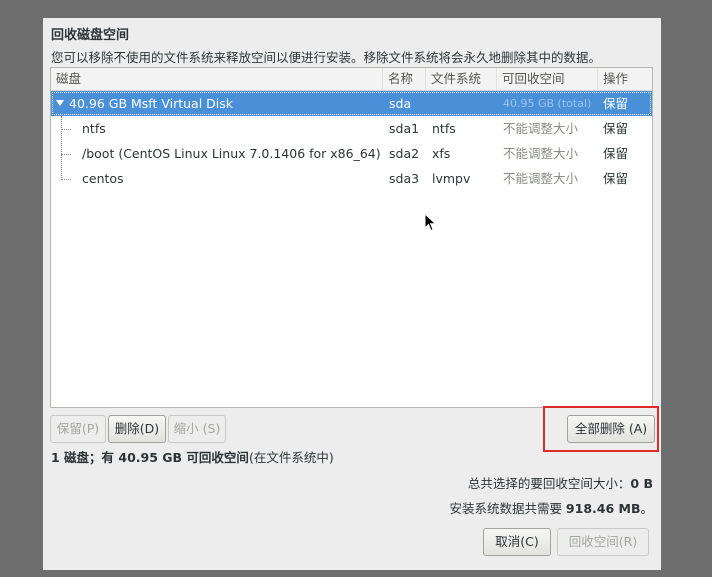  What do you see at coordinates (94, 128) in the screenshot?
I see `row-disk-label: ntfs` at bounding box center [94, 128].